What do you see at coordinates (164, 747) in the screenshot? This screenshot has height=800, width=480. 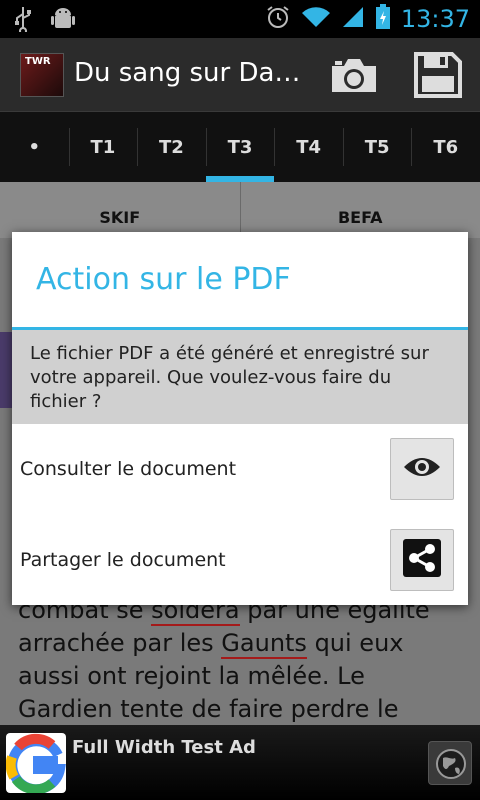 I see `ad-text: Full Width Test Ad` at bounding box center [164, 747].